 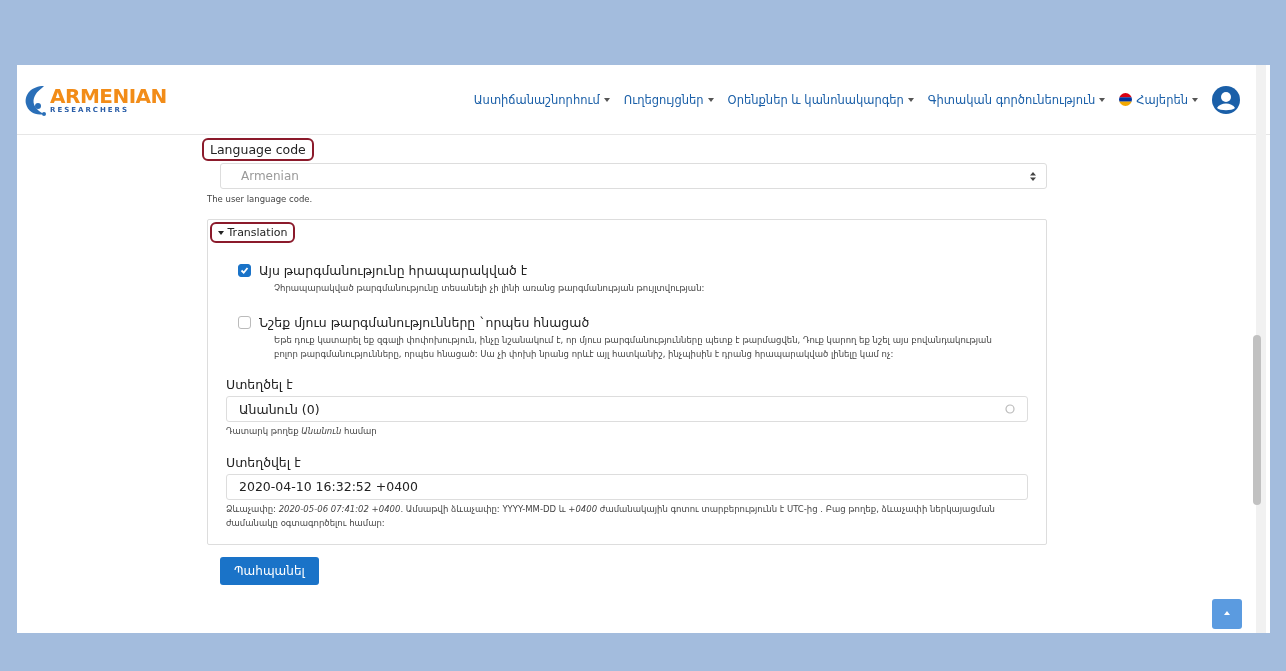 What do you see at coordinates (393, 270) in the screenshot?
I see `checkbox-label: Այս թարգմանությունը հրապարակված է` at bounding box center [393, 270].